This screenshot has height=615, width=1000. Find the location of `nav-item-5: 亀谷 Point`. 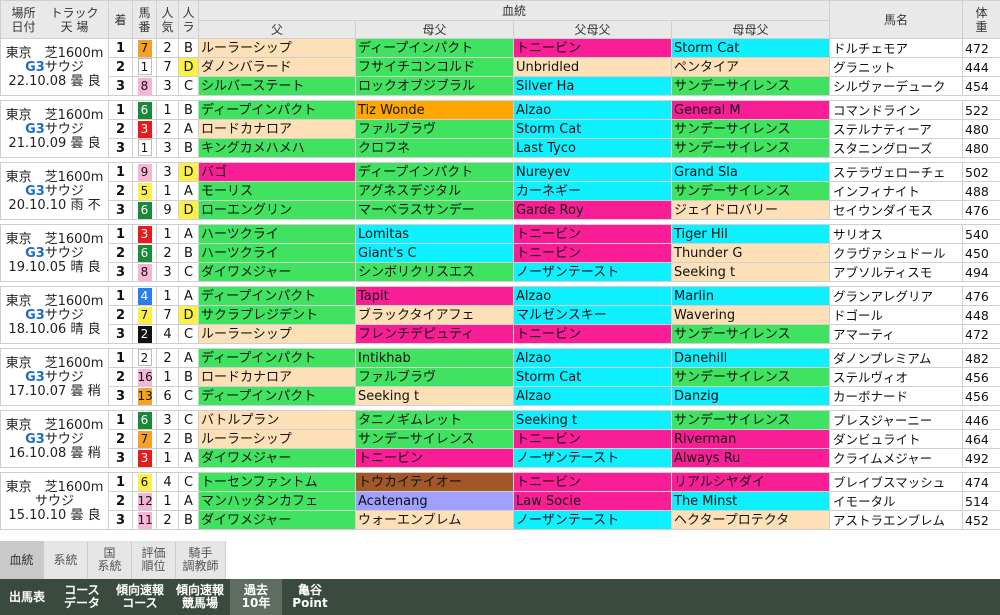

nav-item-5: 亀谷 Point is located at coordinates (310, 597).